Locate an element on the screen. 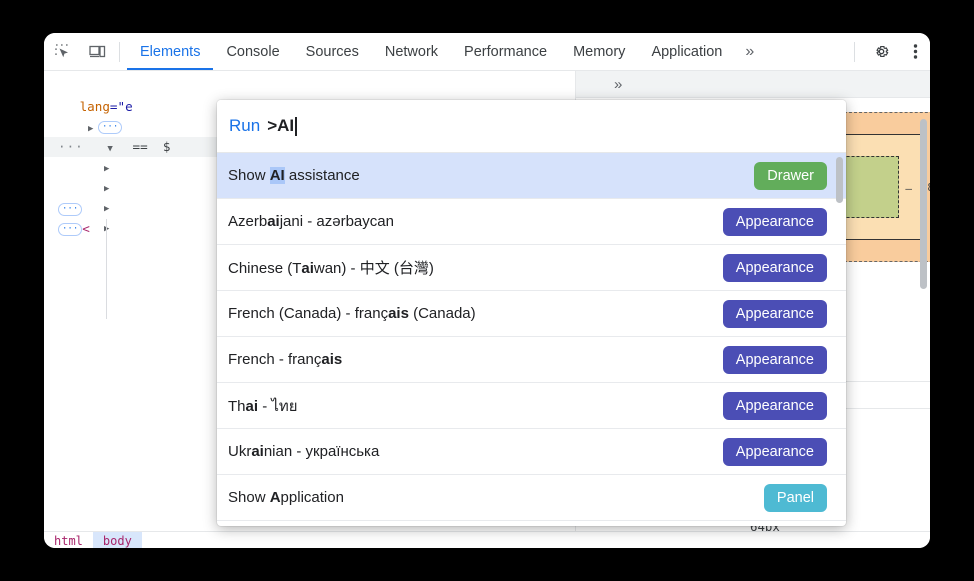 The width and height of the screenshot is (974, 581). styles-subtab-bar: » is located at coordinates (753, 84).